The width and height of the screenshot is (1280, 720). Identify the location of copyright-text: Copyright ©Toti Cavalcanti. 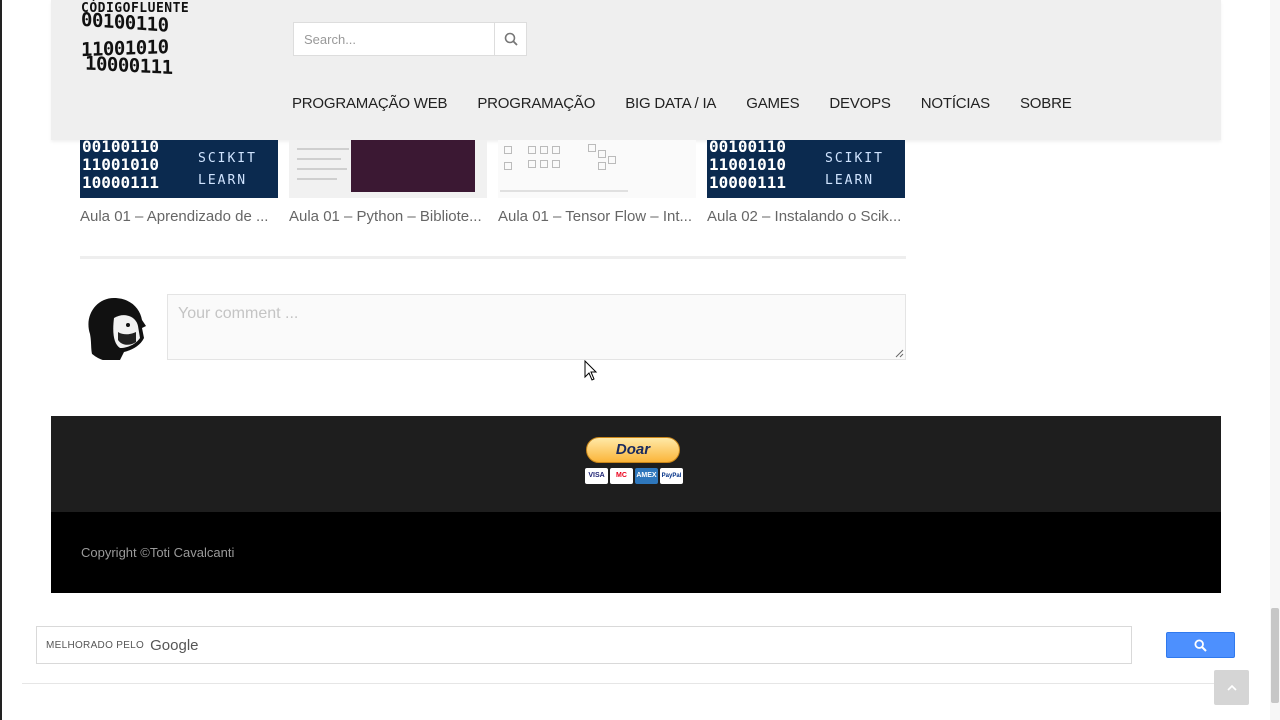
(158, 552).